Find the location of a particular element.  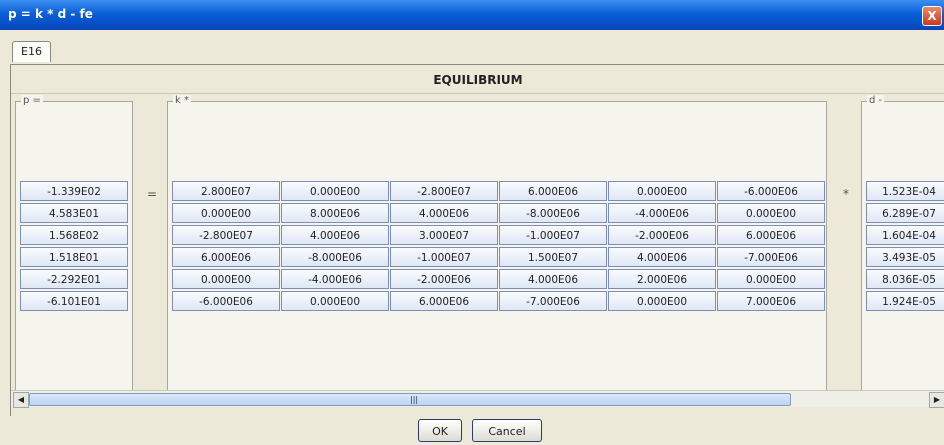

cancel-button-label: Cancel is located at coordinates (507, 431).